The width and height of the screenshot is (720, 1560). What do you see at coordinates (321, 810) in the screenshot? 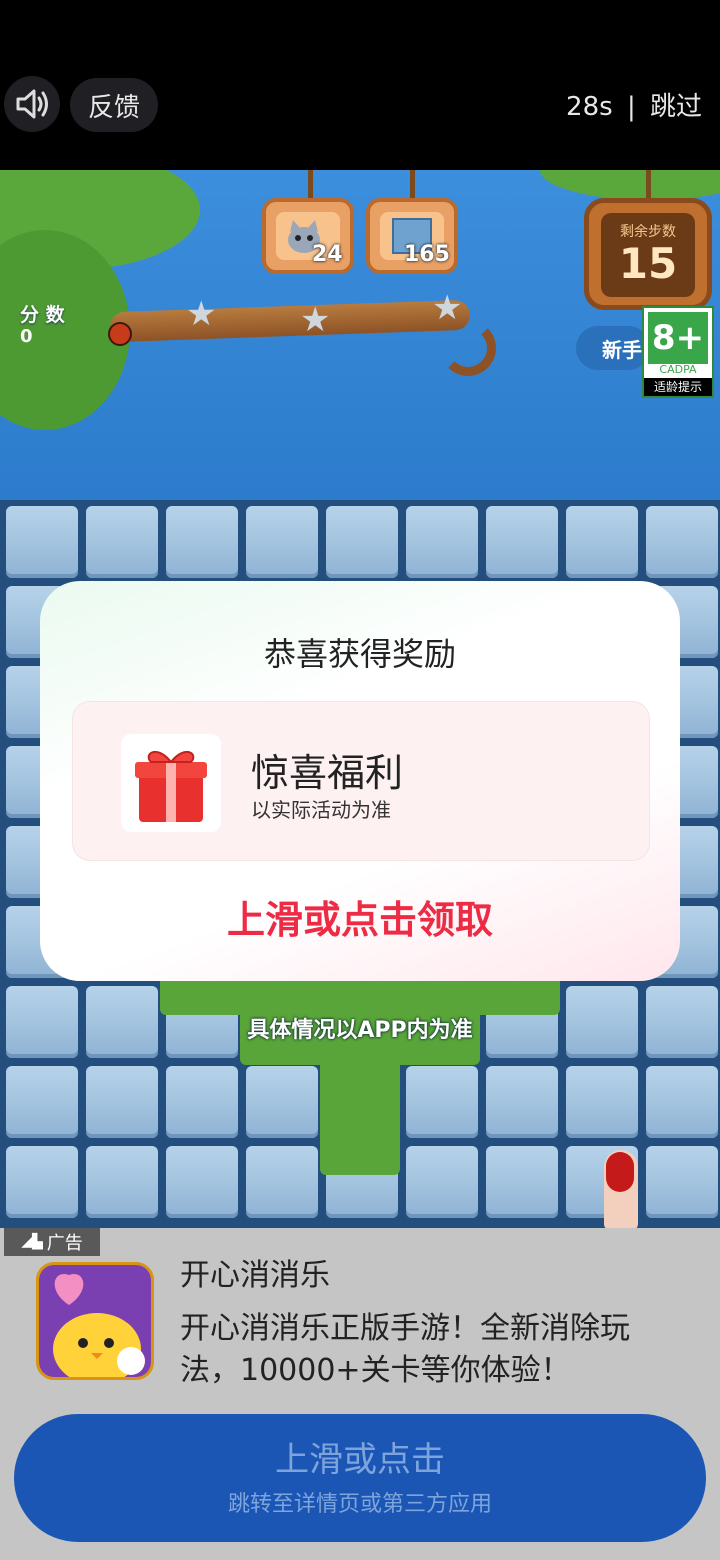
I see `reward-subtitle: 以实际活动为准` at bounding box center [321, 810].